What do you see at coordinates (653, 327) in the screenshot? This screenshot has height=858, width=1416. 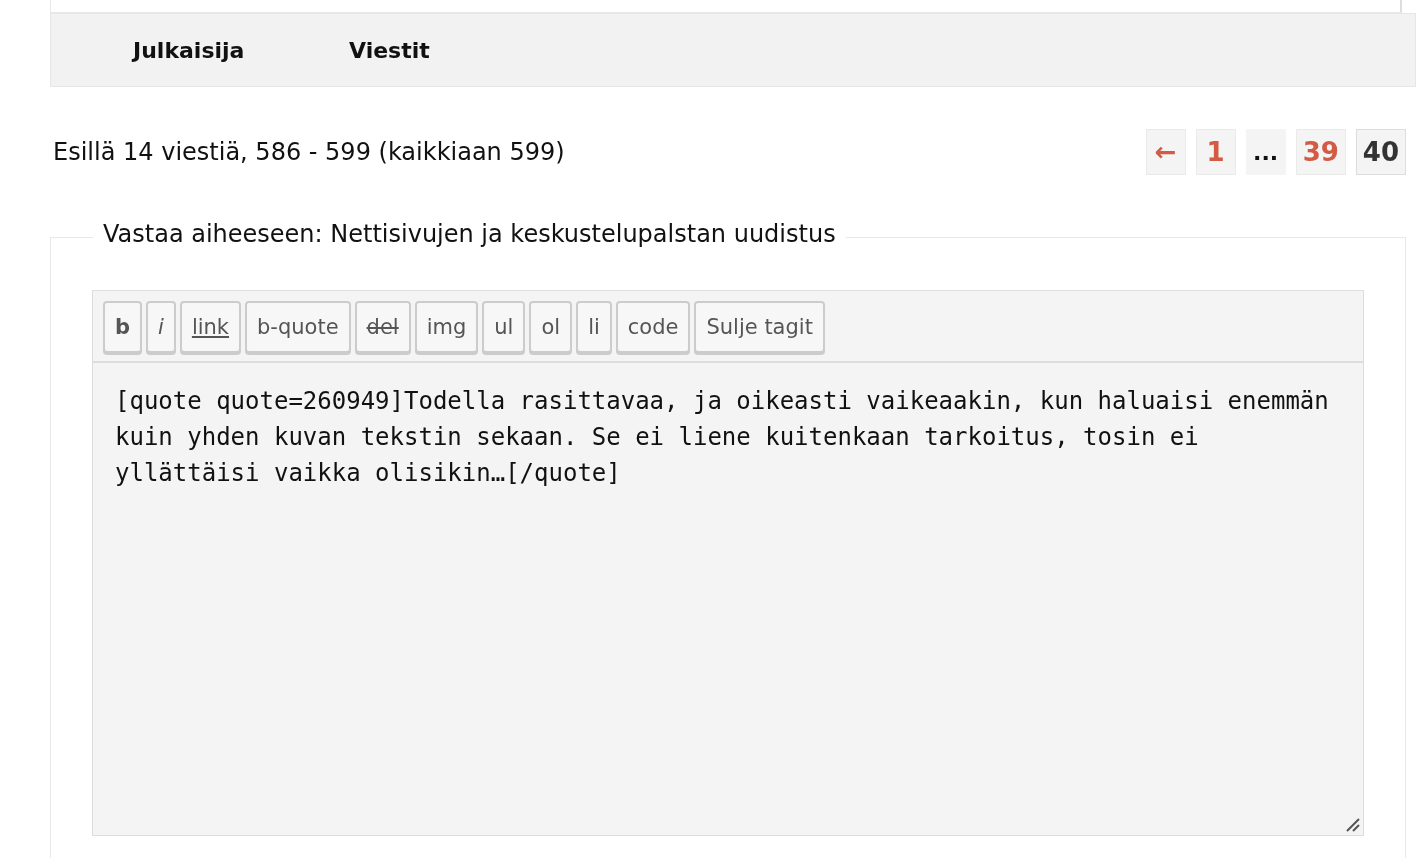 I see `format-button: code` at bounding box center [653, 327].